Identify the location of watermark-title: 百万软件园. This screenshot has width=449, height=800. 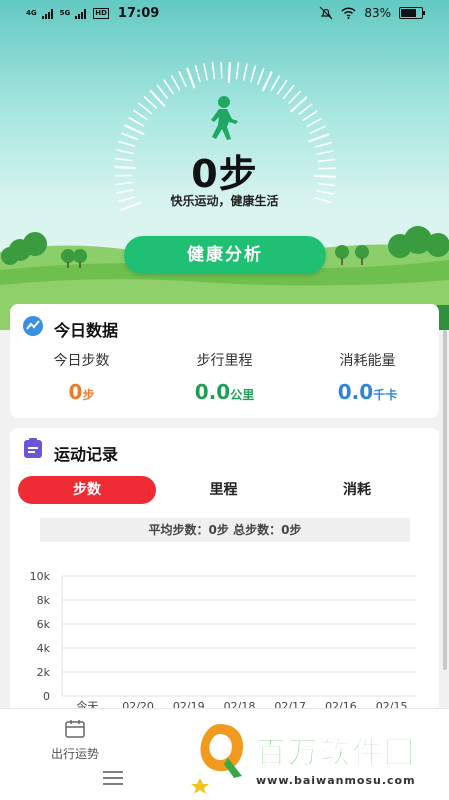
(336, 750).